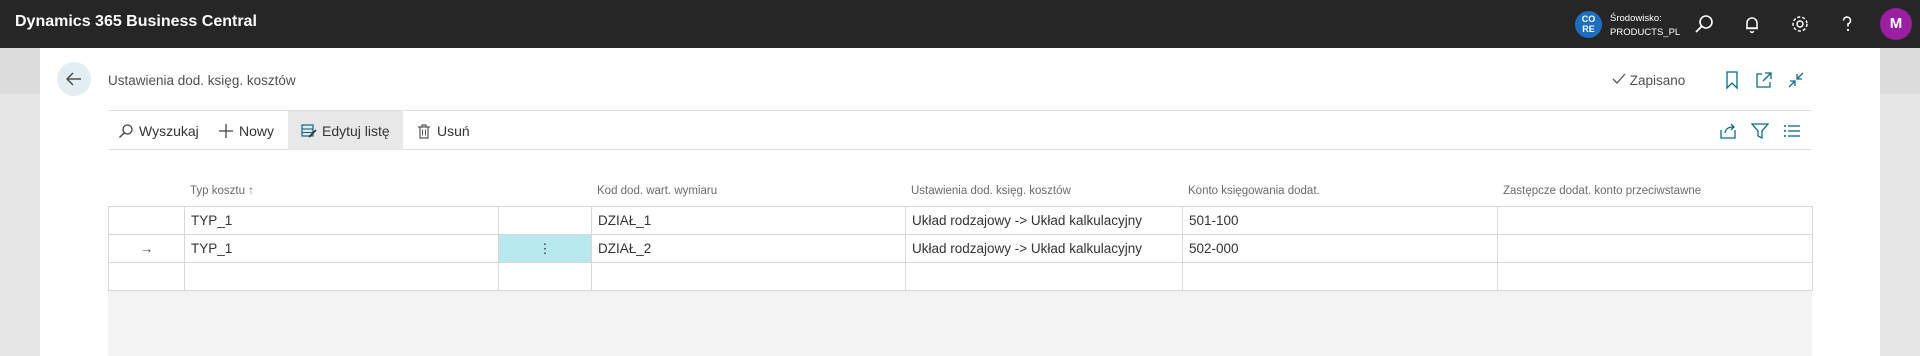  I want to click on page-title: Ustawienia dod. księg. kosztów, so click(202, 80).